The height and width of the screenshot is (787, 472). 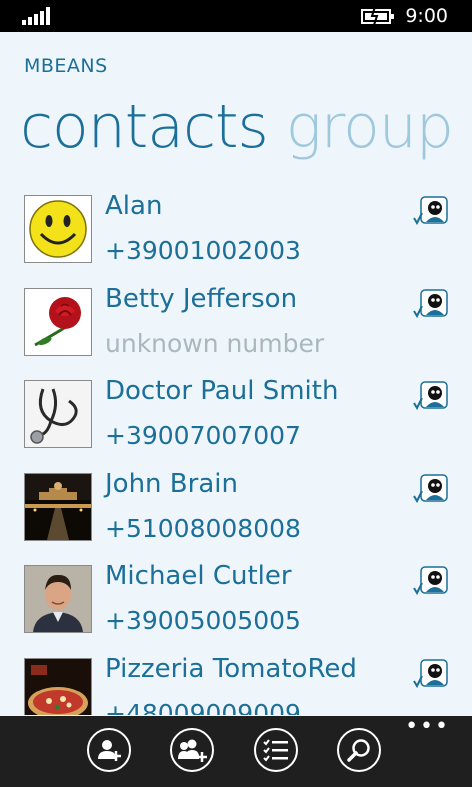 I want to click on contact-name: Betty Jefferson, so click(x=201, y=298).